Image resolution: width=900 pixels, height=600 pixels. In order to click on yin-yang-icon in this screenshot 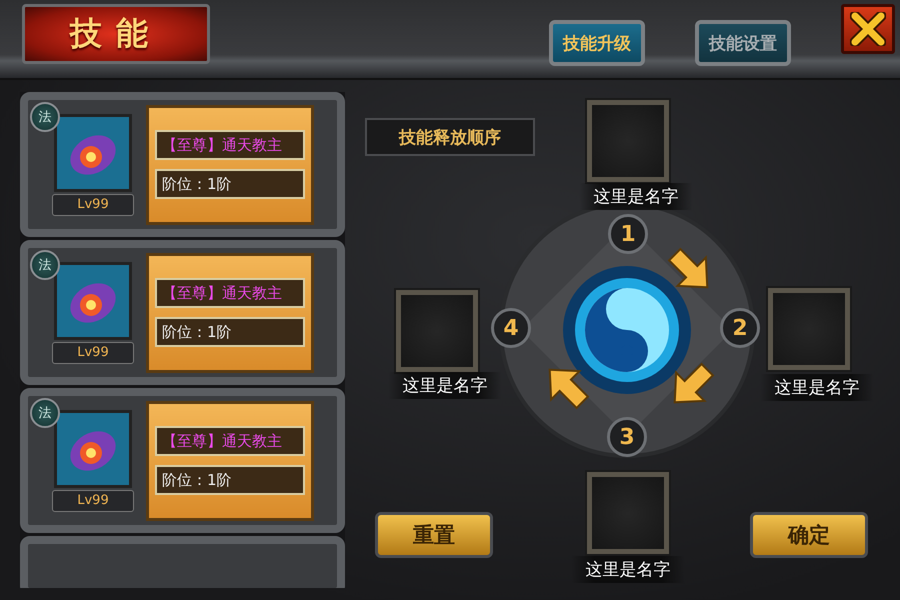, I will do `click(627, 330)`.